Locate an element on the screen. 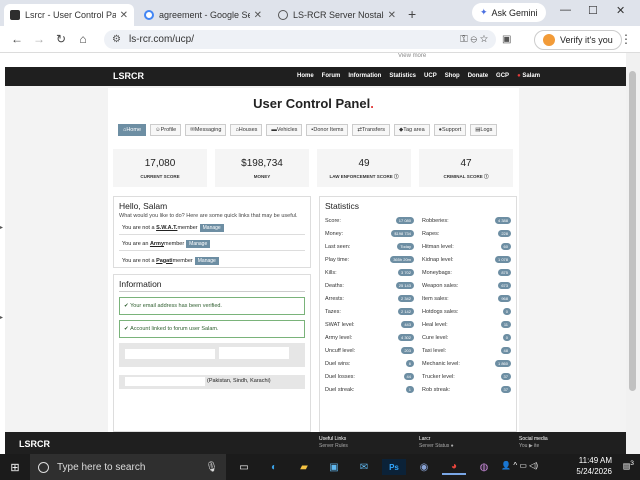 The image size is (640, 480). site-info-icon: ⚙ is located at coordinates (116, 39).